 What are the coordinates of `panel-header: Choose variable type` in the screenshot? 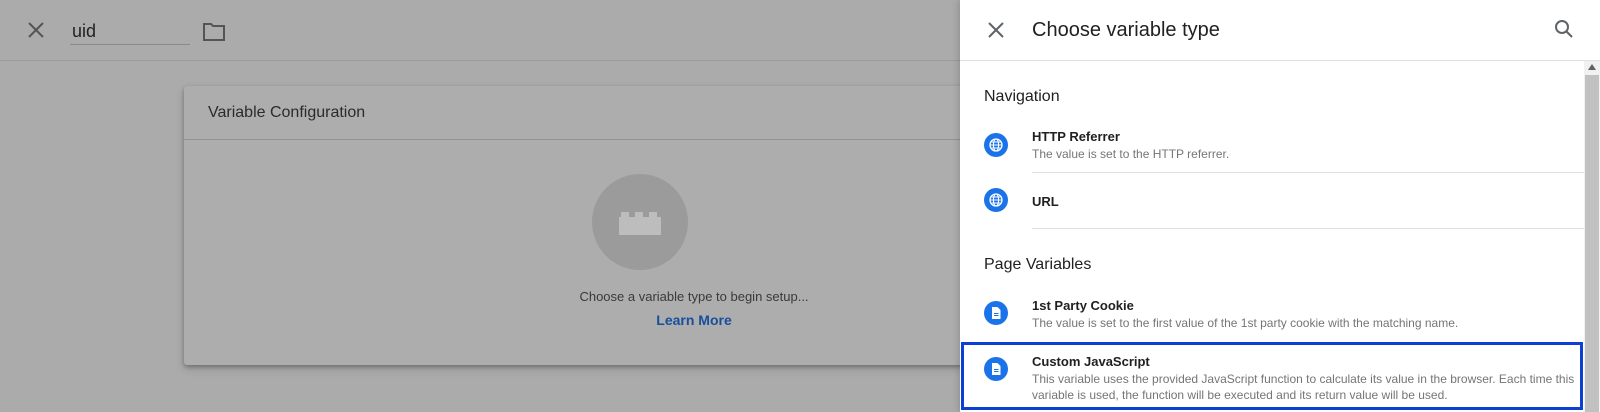 It's located at (1280, 30).